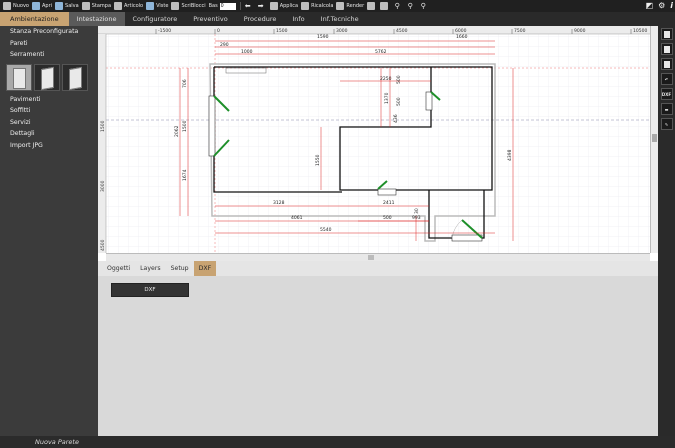 This screenshot has height=448, width=675. I want to click on tab-ambientazione: Ambientazione, so click(34, 19).